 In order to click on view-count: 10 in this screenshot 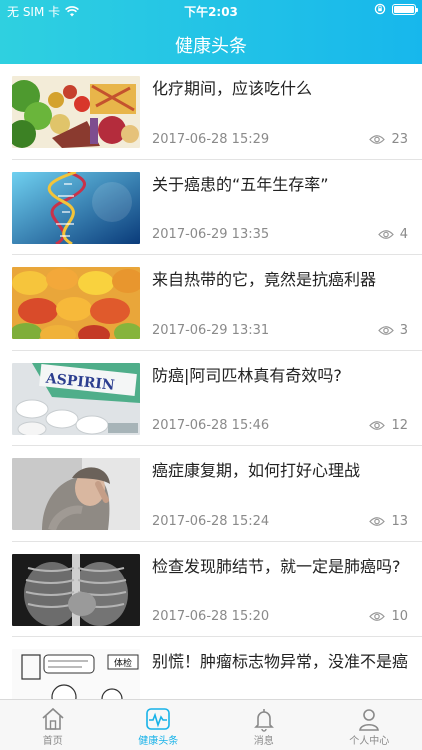, I will do `click(388, 616)`.